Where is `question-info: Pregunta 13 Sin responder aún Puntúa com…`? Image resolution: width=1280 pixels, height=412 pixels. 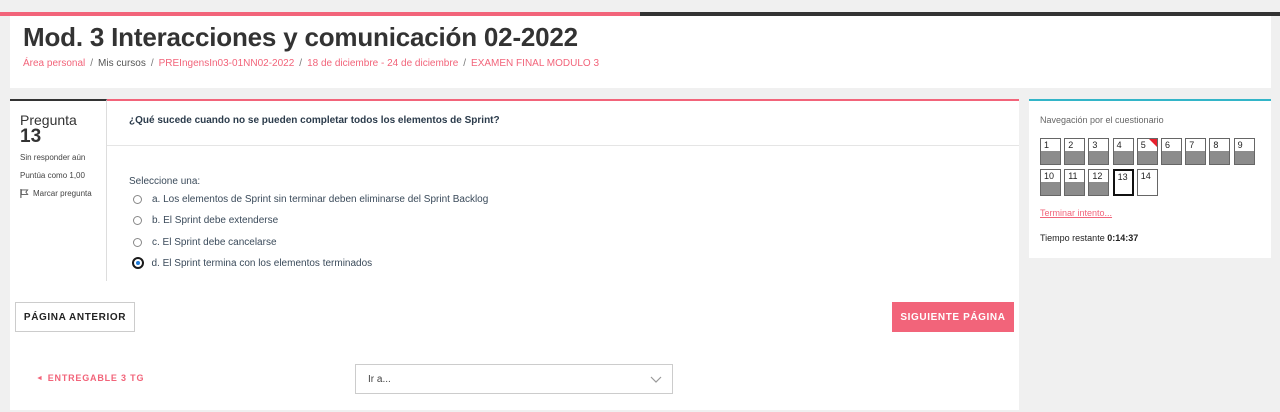 question-info: Pregunta 13 Sin responder aún Puntúa com… is located at coordinates (58, 190).